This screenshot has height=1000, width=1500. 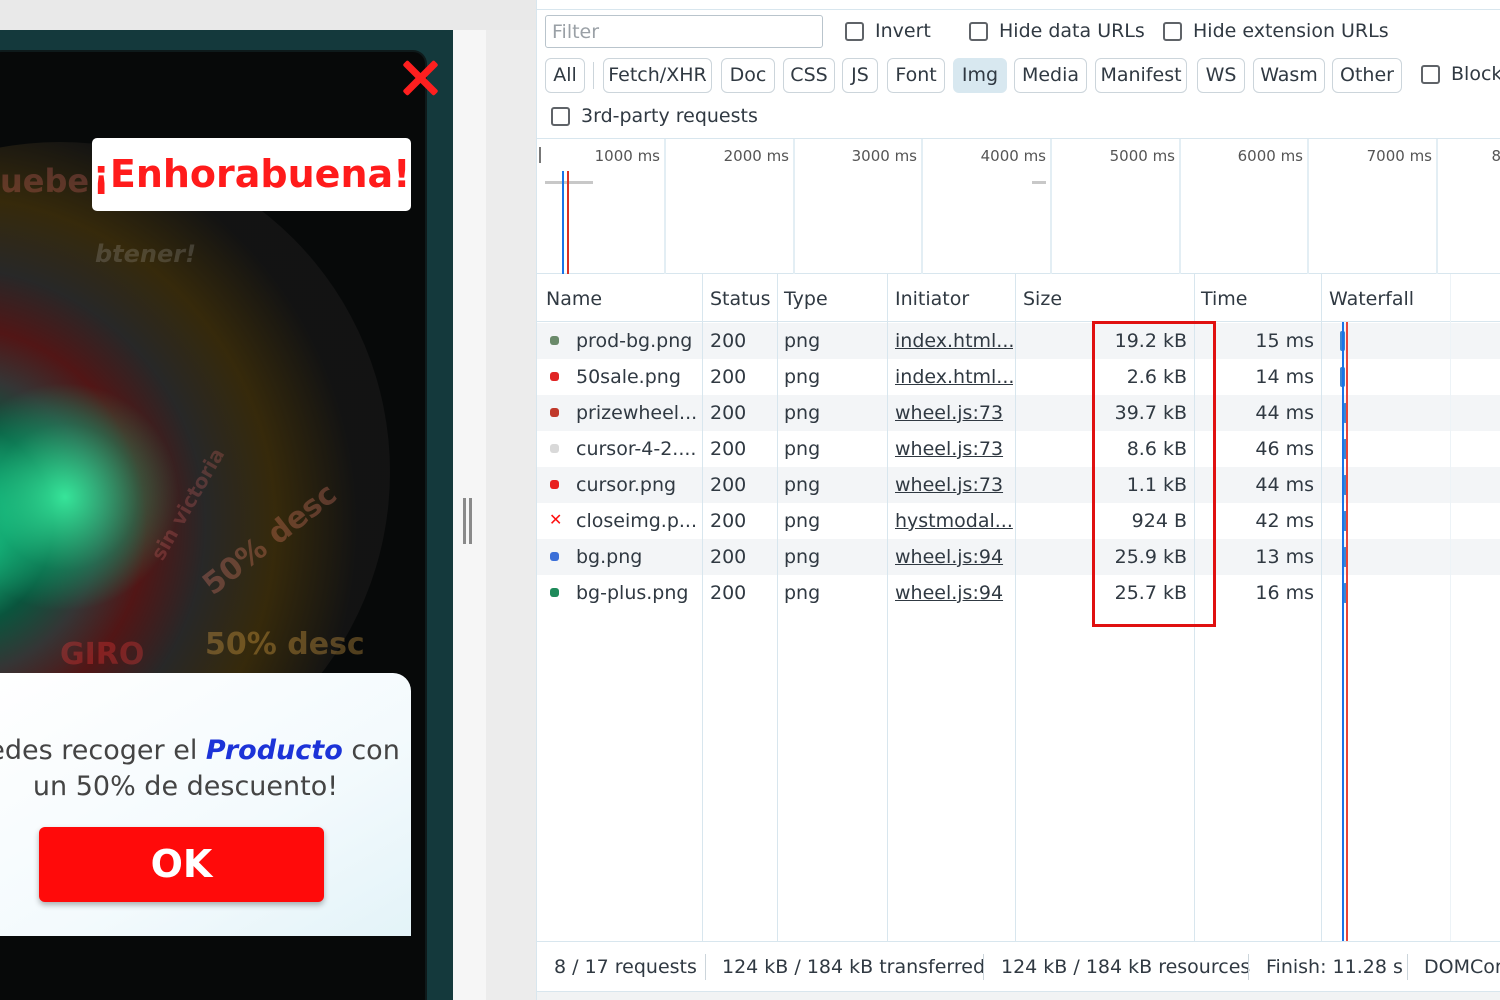 What do you see at coordinates (1072, 31) in the screenshot?
I see `checkbox-label: Hide data URLs` at bounding box center [1072, 31].